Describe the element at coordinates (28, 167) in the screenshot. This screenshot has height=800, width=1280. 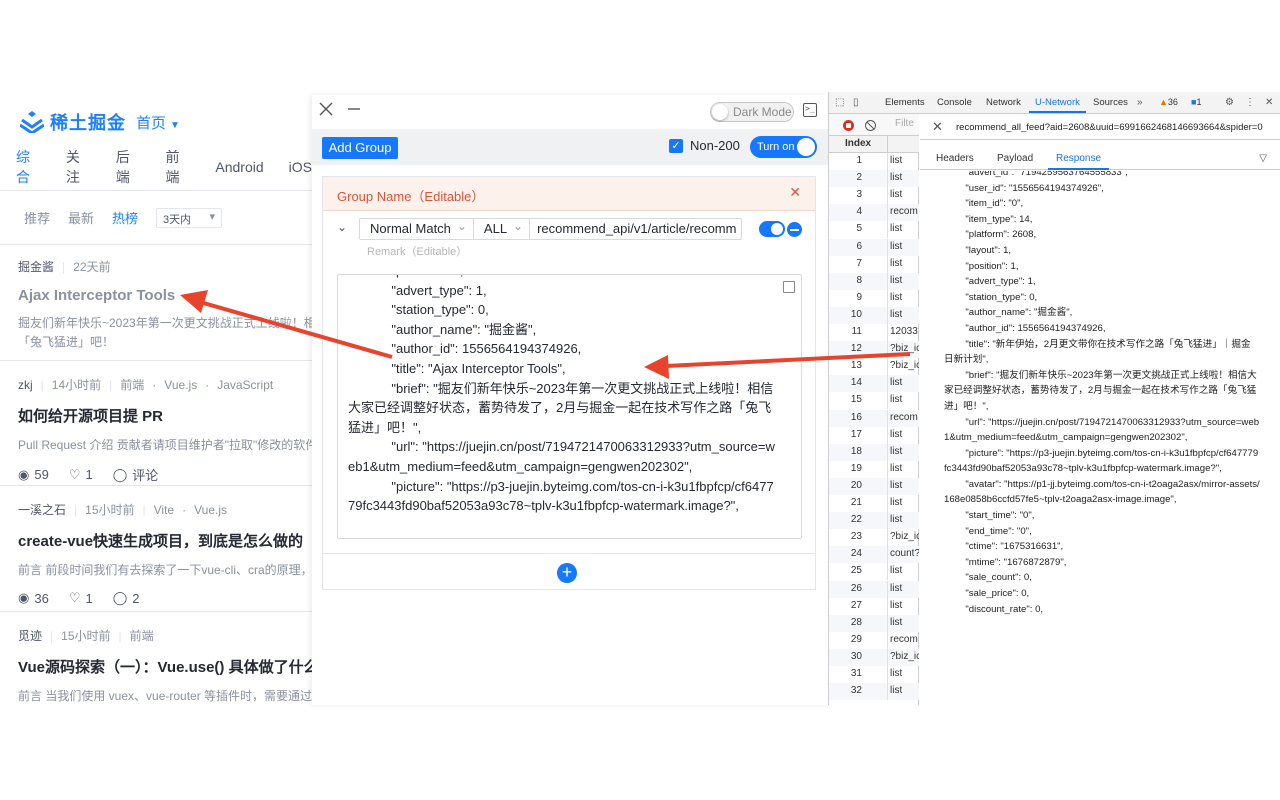
I see `nav-tab: 综合` at that location.